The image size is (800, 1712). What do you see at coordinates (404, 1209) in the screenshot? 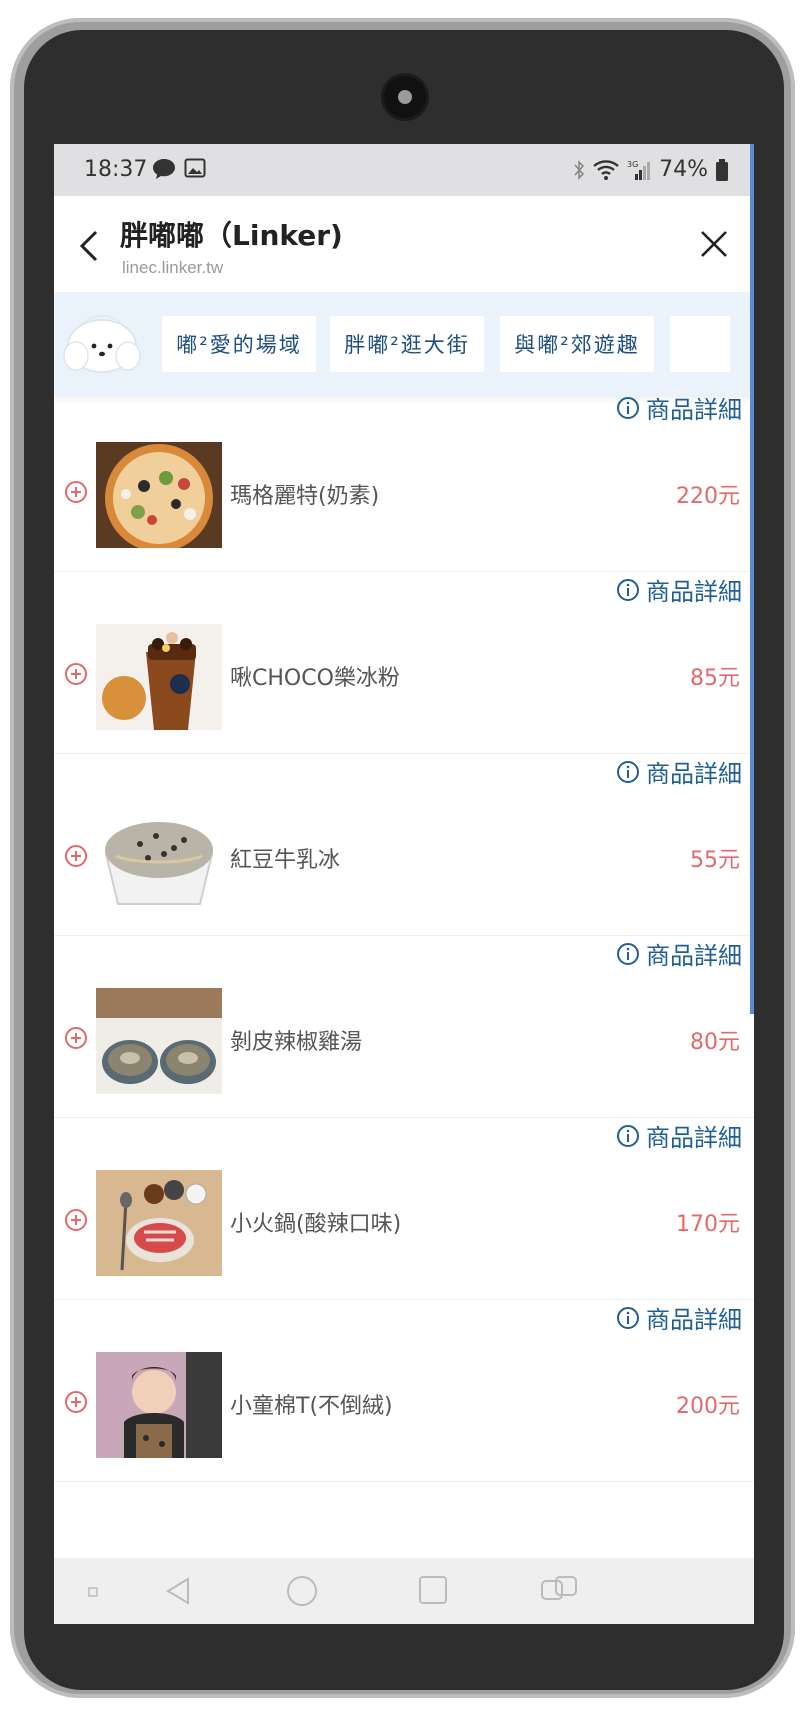
I see `product-row: 商品詳細 小火鍋(酸辣口味) 170元` at bounding box center [404, 1209].